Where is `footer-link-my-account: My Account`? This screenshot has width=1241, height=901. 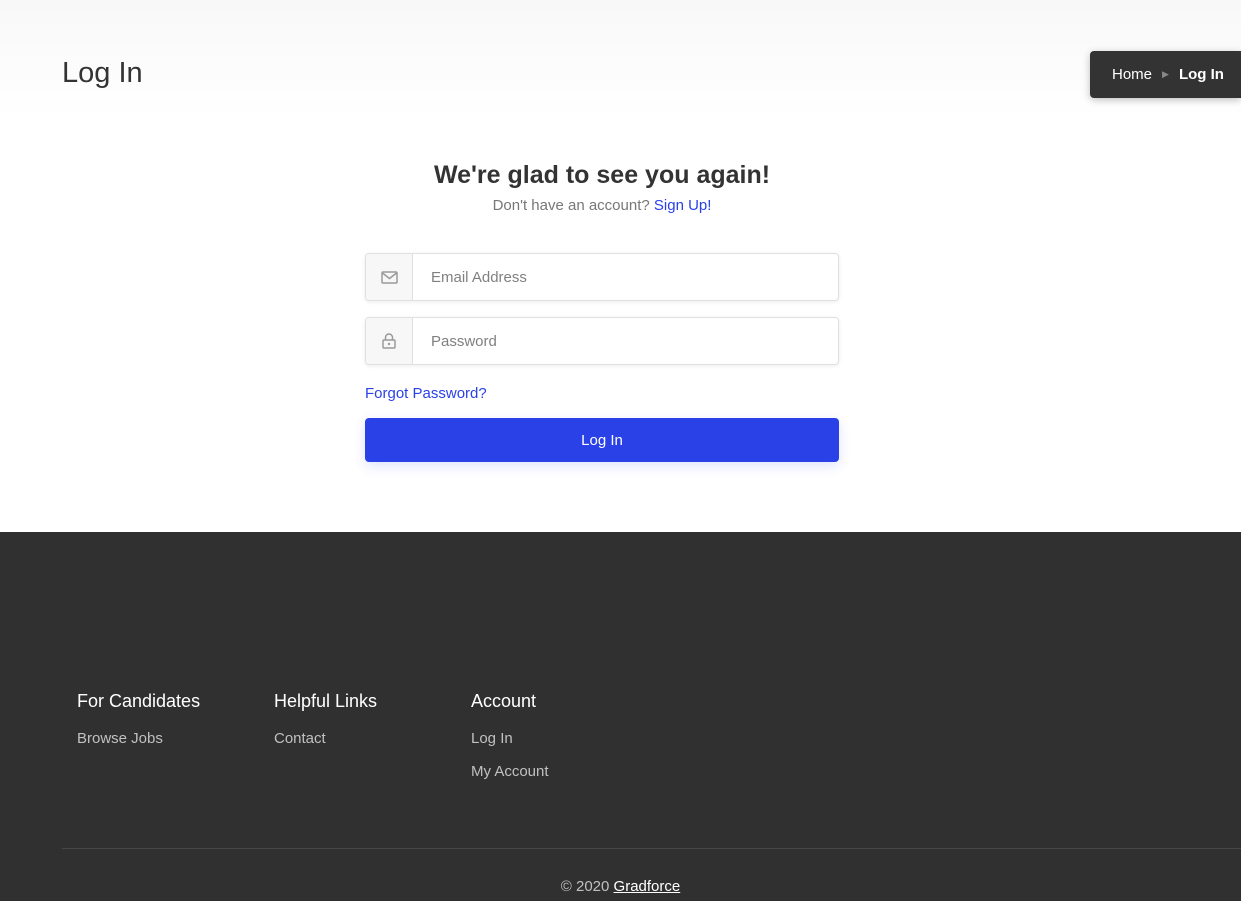 footer-link-my-account: My Account is located at coordinates (510, 771).